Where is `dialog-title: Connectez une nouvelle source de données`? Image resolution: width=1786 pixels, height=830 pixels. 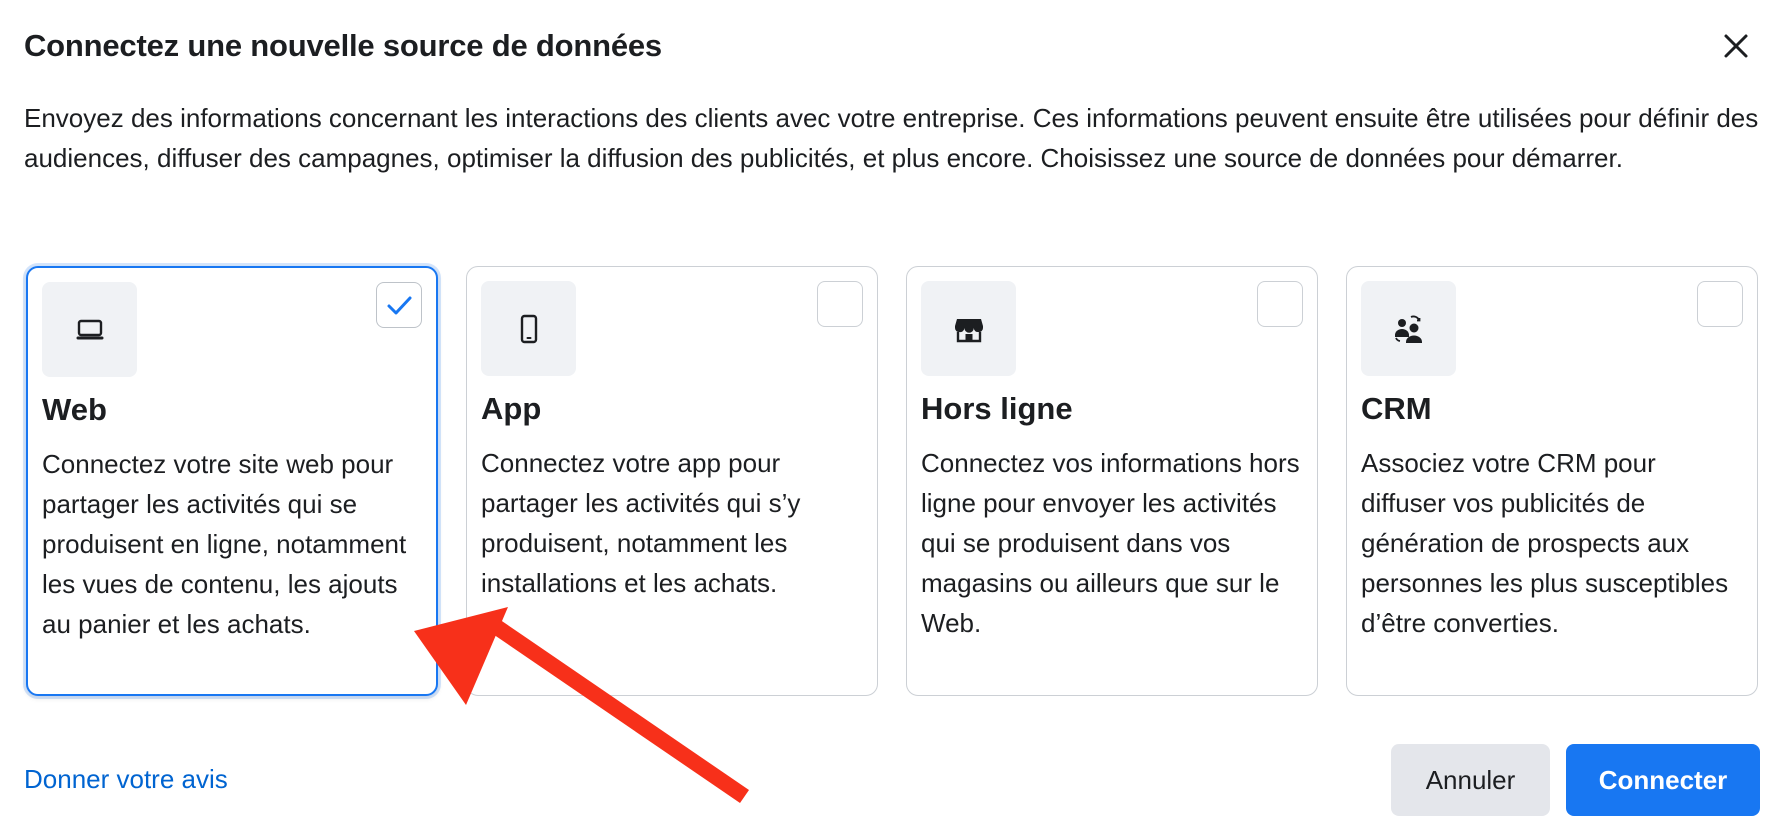
dialog-title: Connectez une nouvelle source de données is located at coordinates (343, 45).